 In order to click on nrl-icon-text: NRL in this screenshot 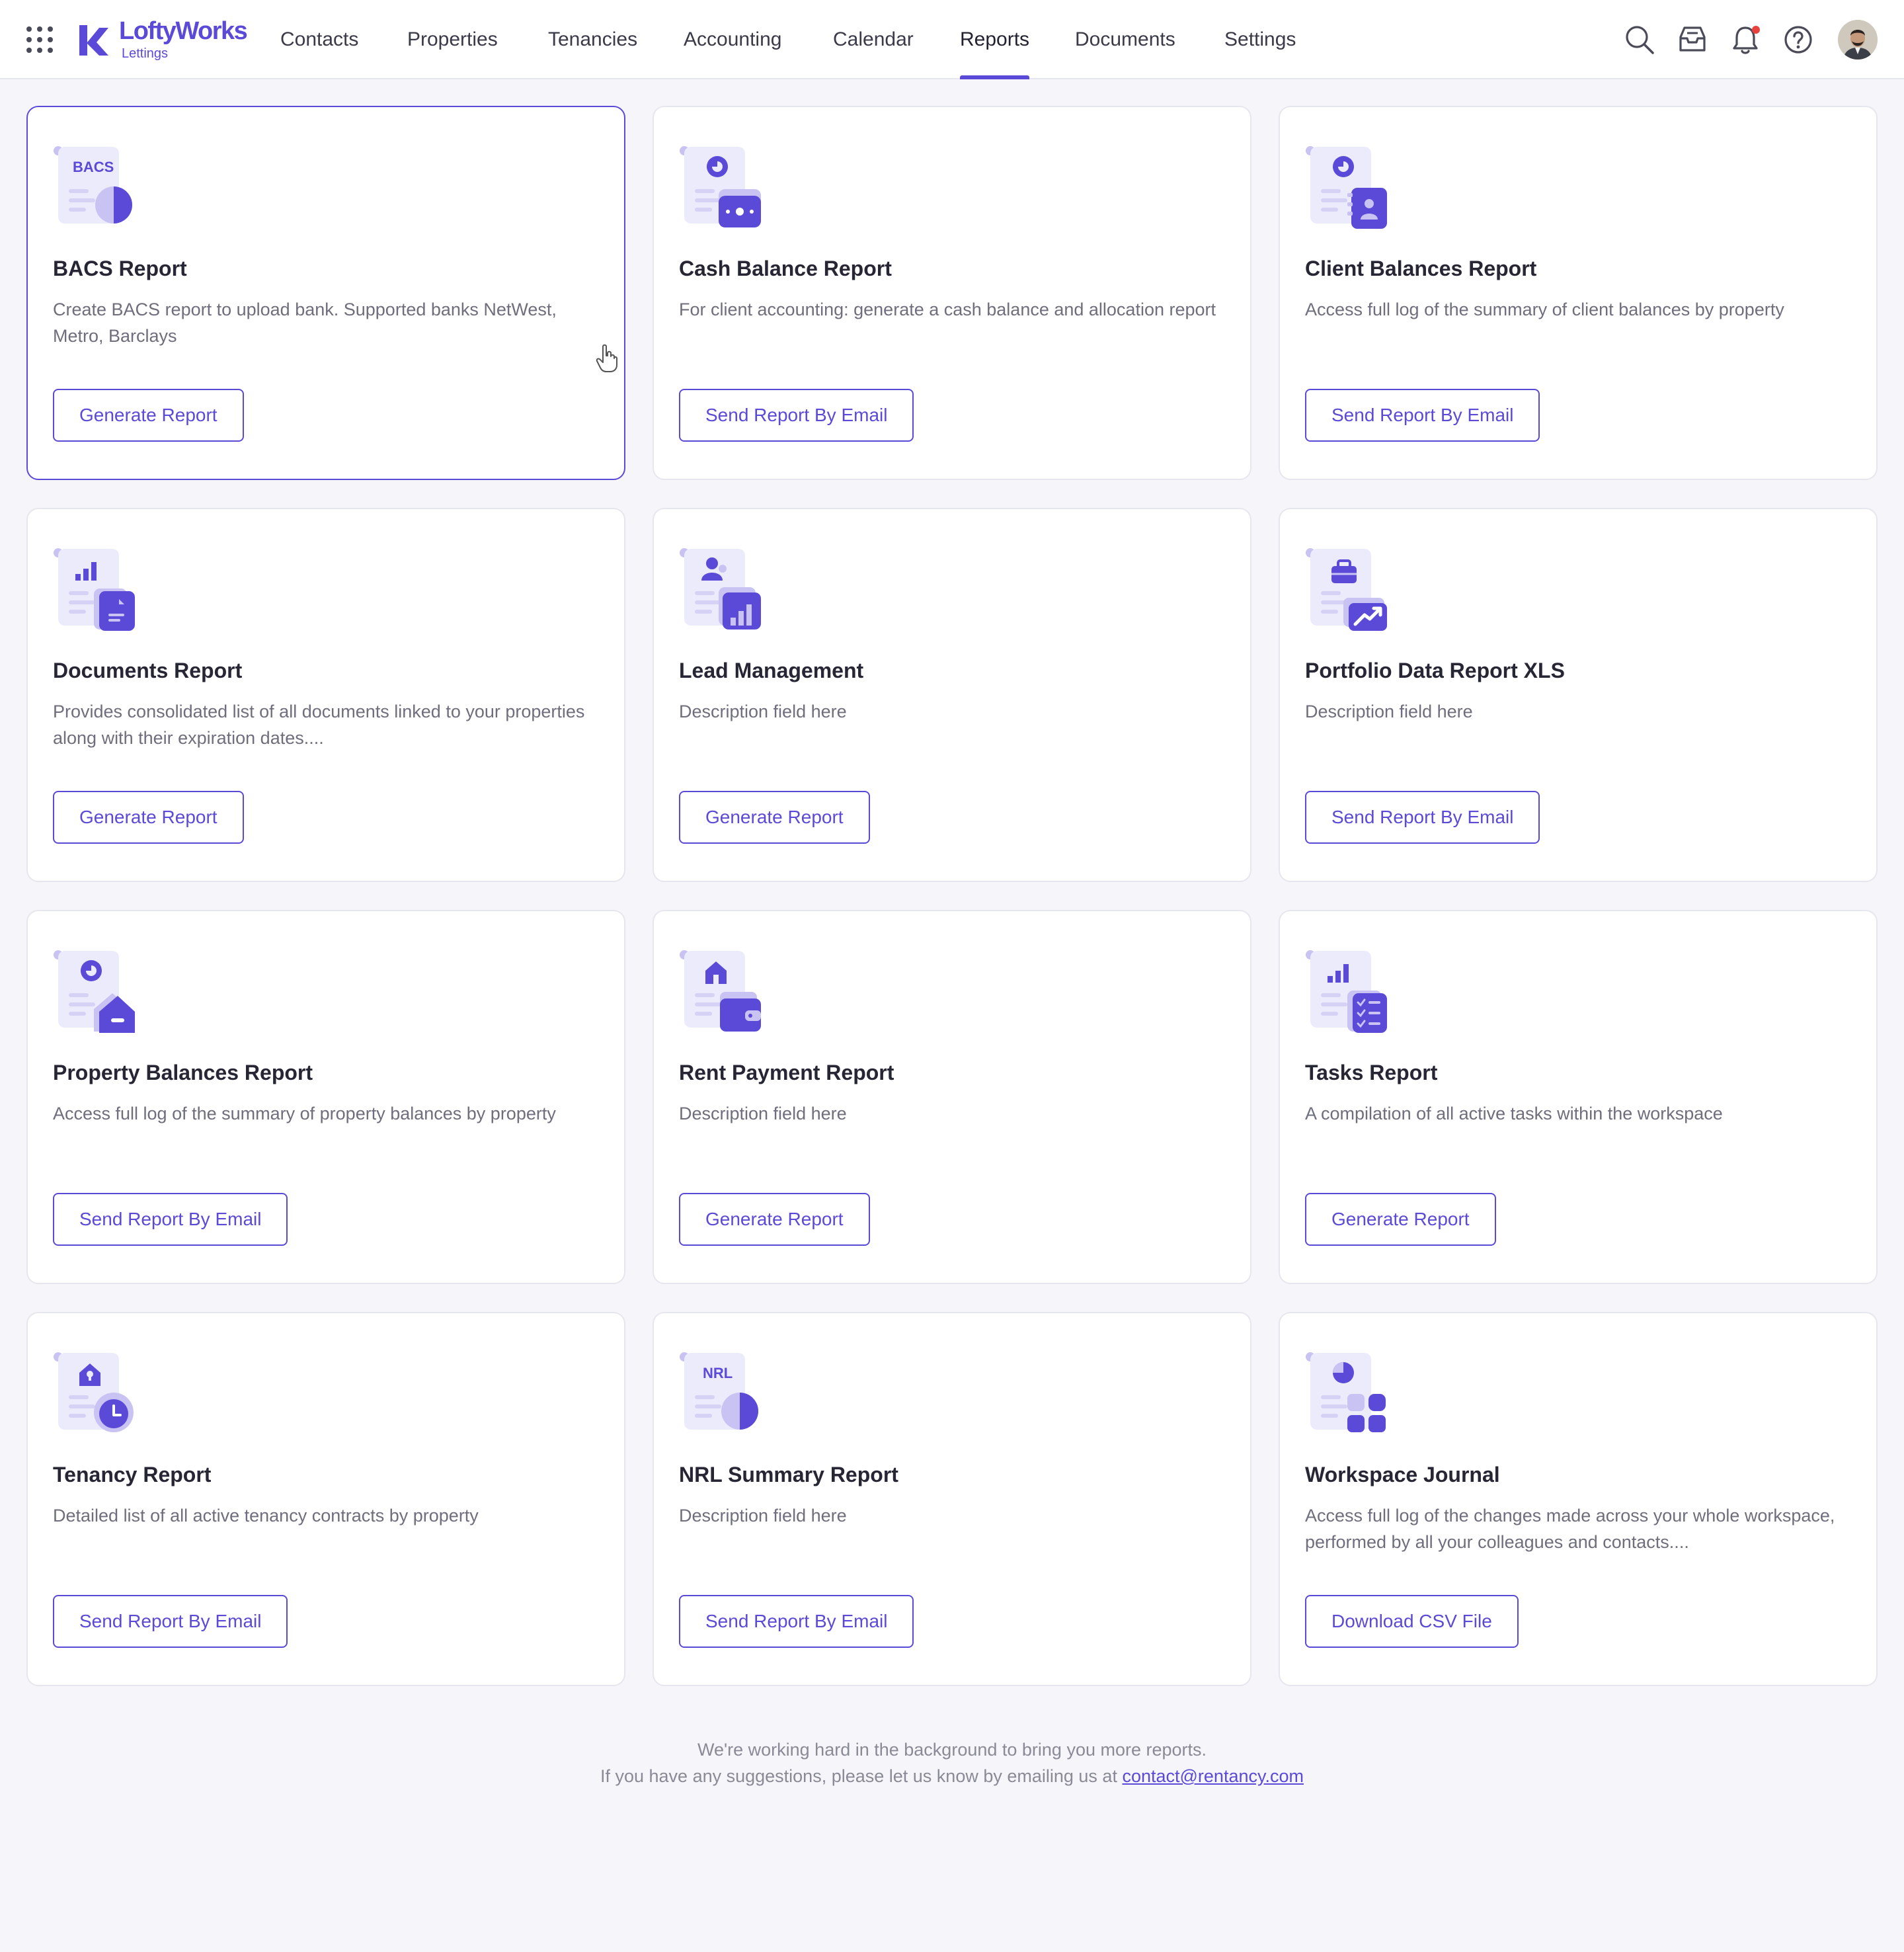, I will do `click(718, 1373)`.